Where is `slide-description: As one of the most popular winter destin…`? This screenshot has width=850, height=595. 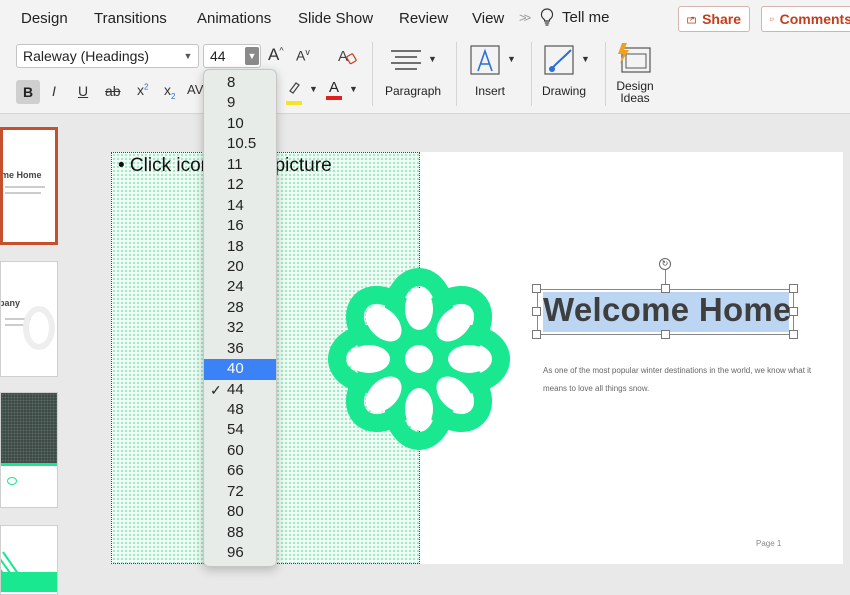
slide-description: As one of the most popular winter destin… is located at coordinates (678, 380).